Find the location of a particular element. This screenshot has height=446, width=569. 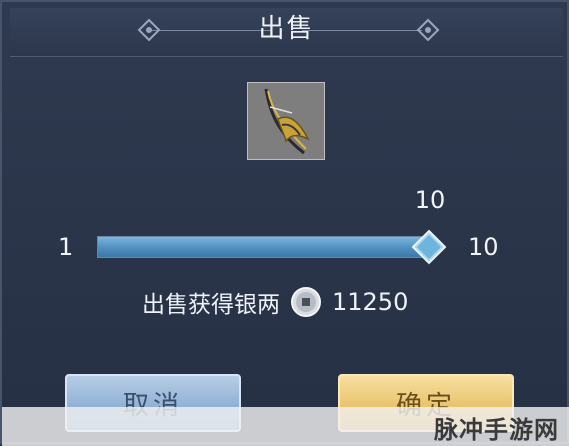

watermark-text: 脉冲手游网 is located at coordinates (496, 430).